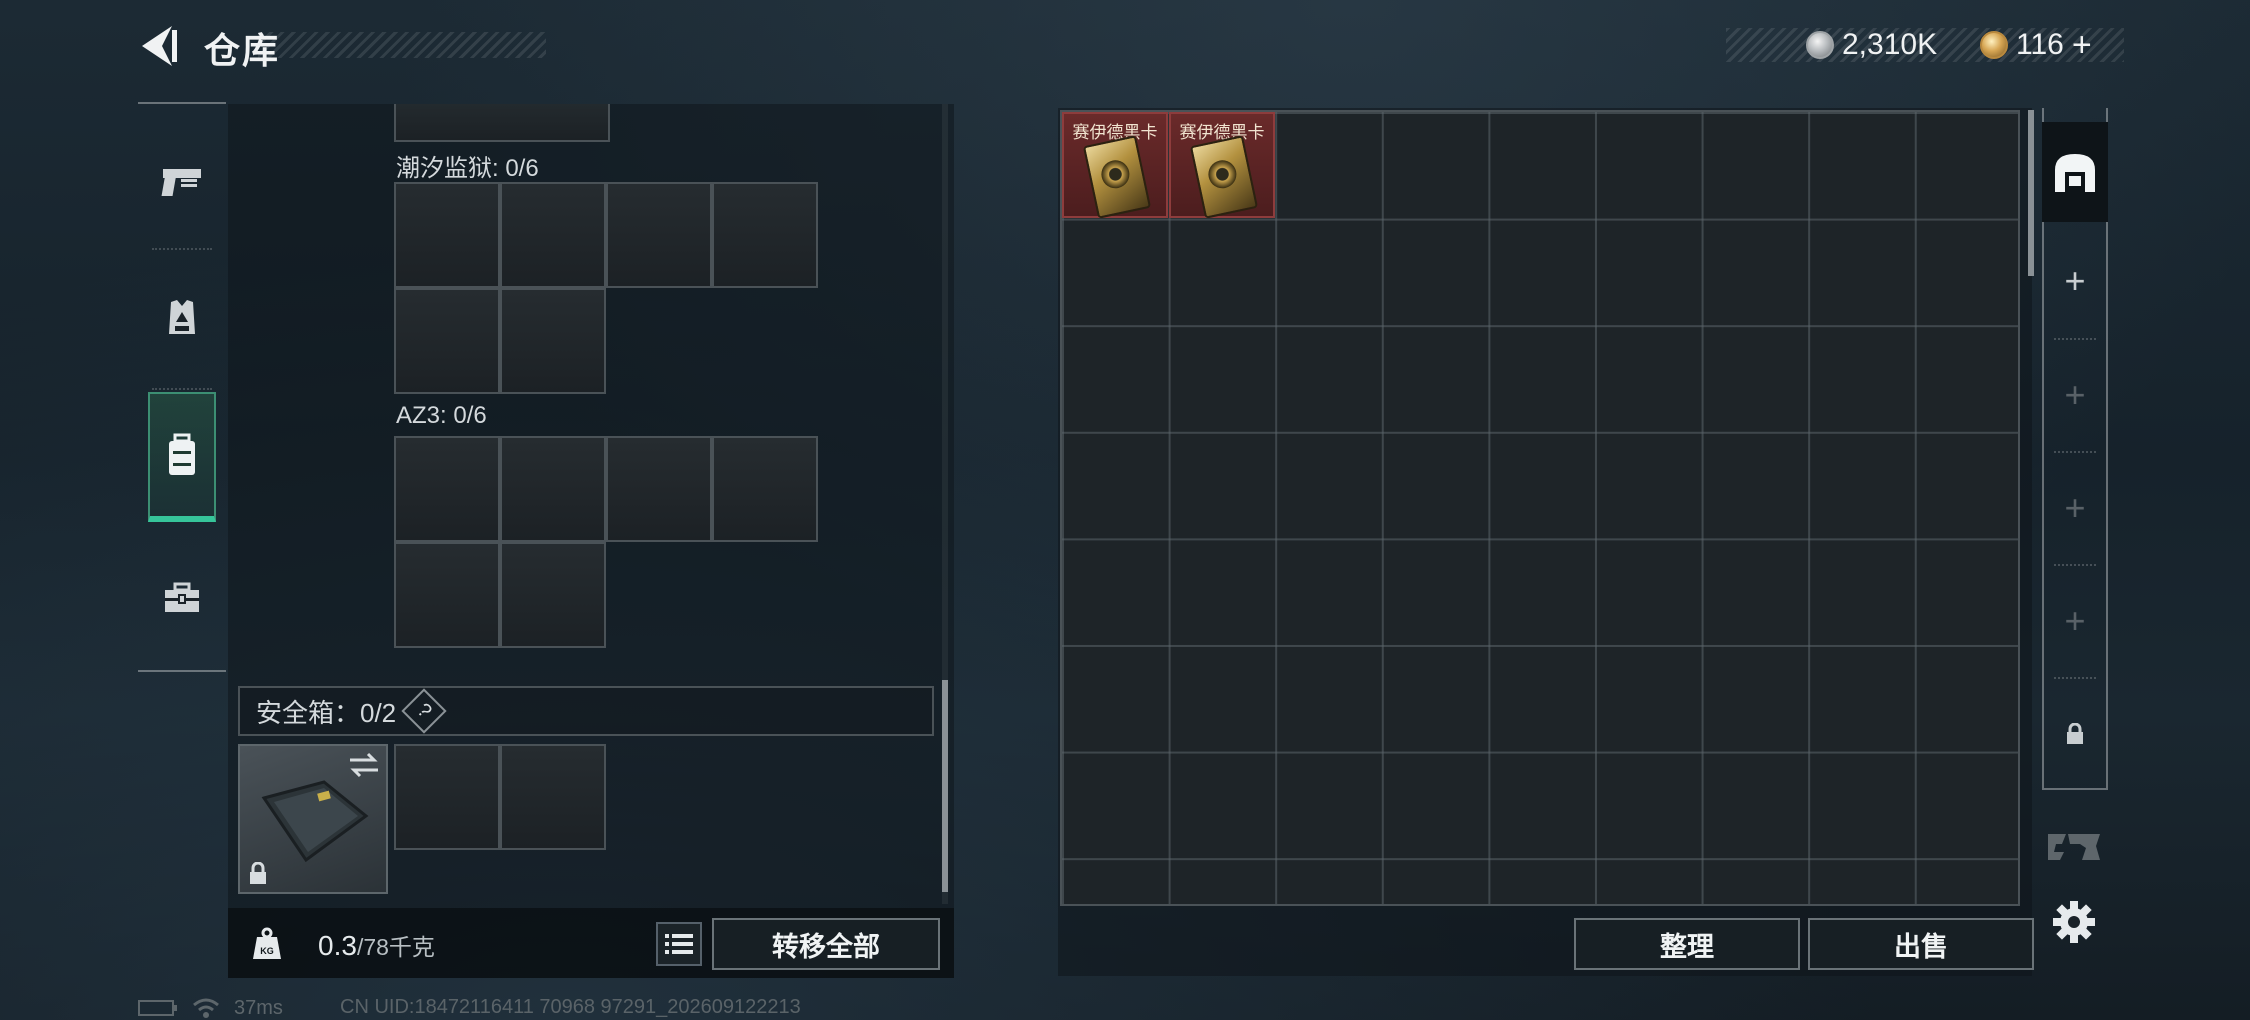  I want to click on settings-button, so click(2074, 922).